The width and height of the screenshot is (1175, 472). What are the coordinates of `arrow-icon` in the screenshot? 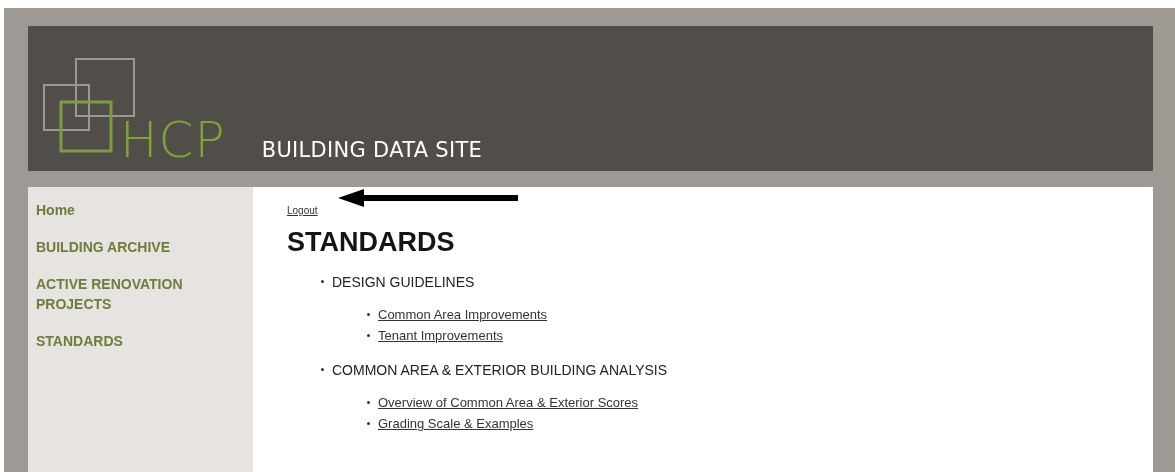 It's located at (428, 198).